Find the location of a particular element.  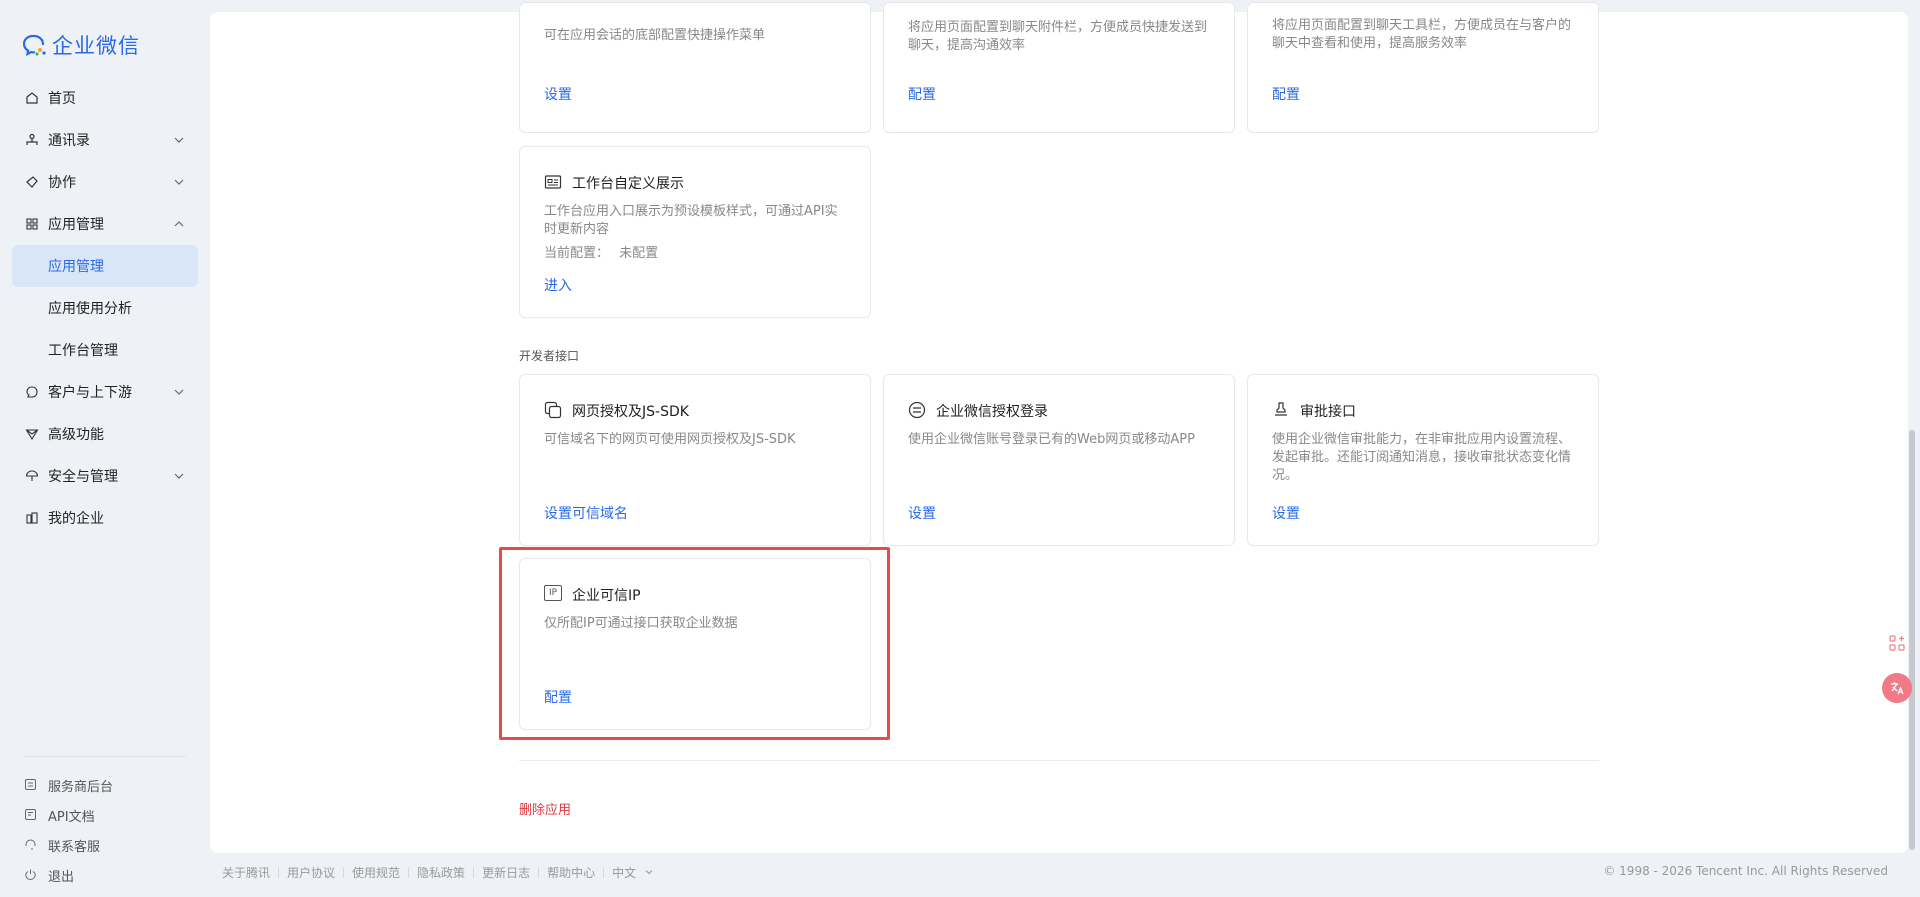

language-selector: 中文 is located at coordinates (633, 872).